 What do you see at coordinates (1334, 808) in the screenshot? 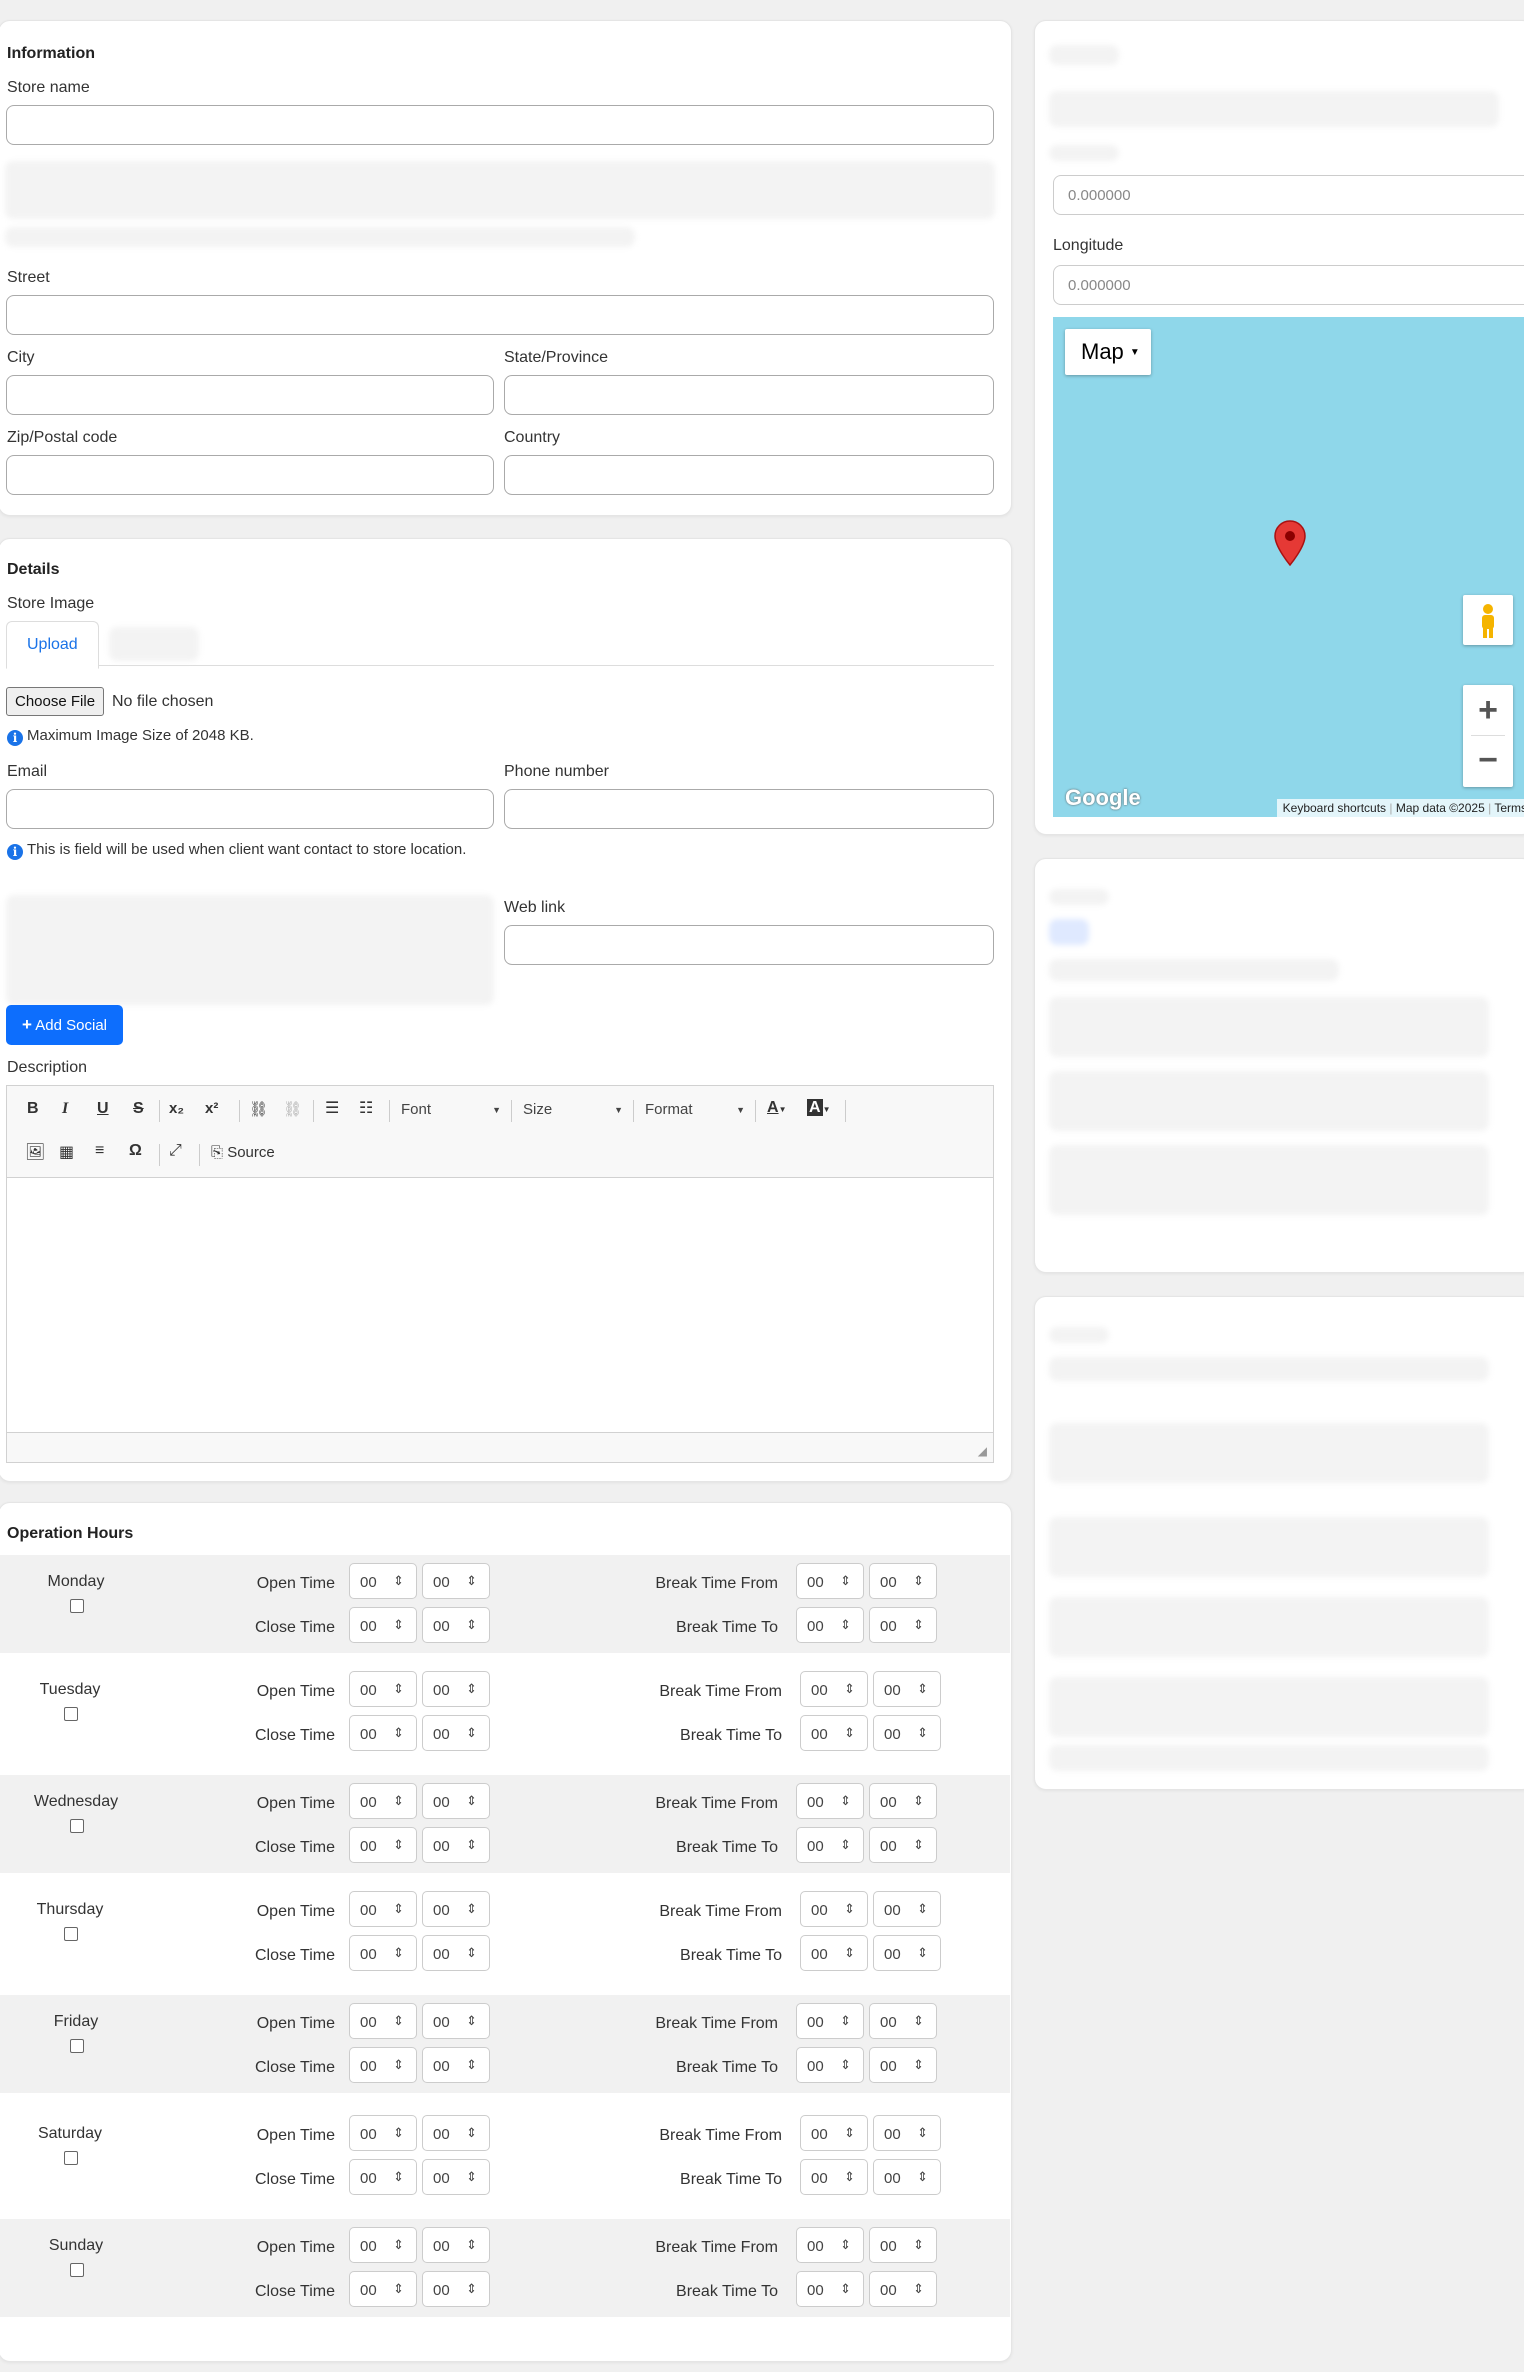
I see `keyboard-shortcuts-link: Keyboard shortcuts` at bounding box center [1334, 808].